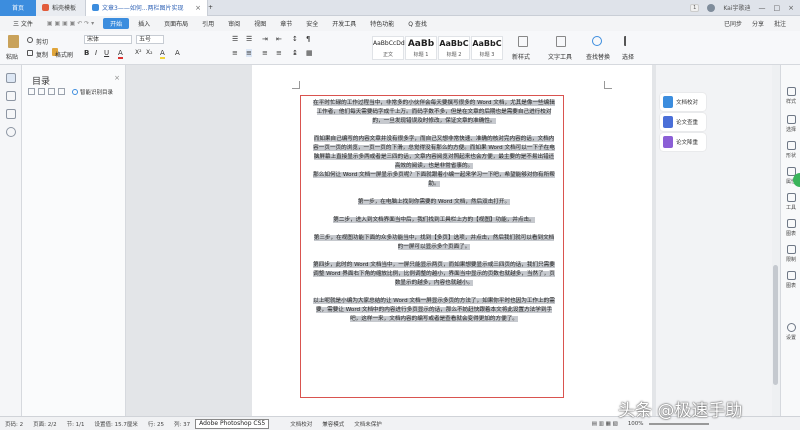 Image resolution: width=800 pixels, height=430 pixels. I want to click on tool-chart: 图表, so click(791, 228).